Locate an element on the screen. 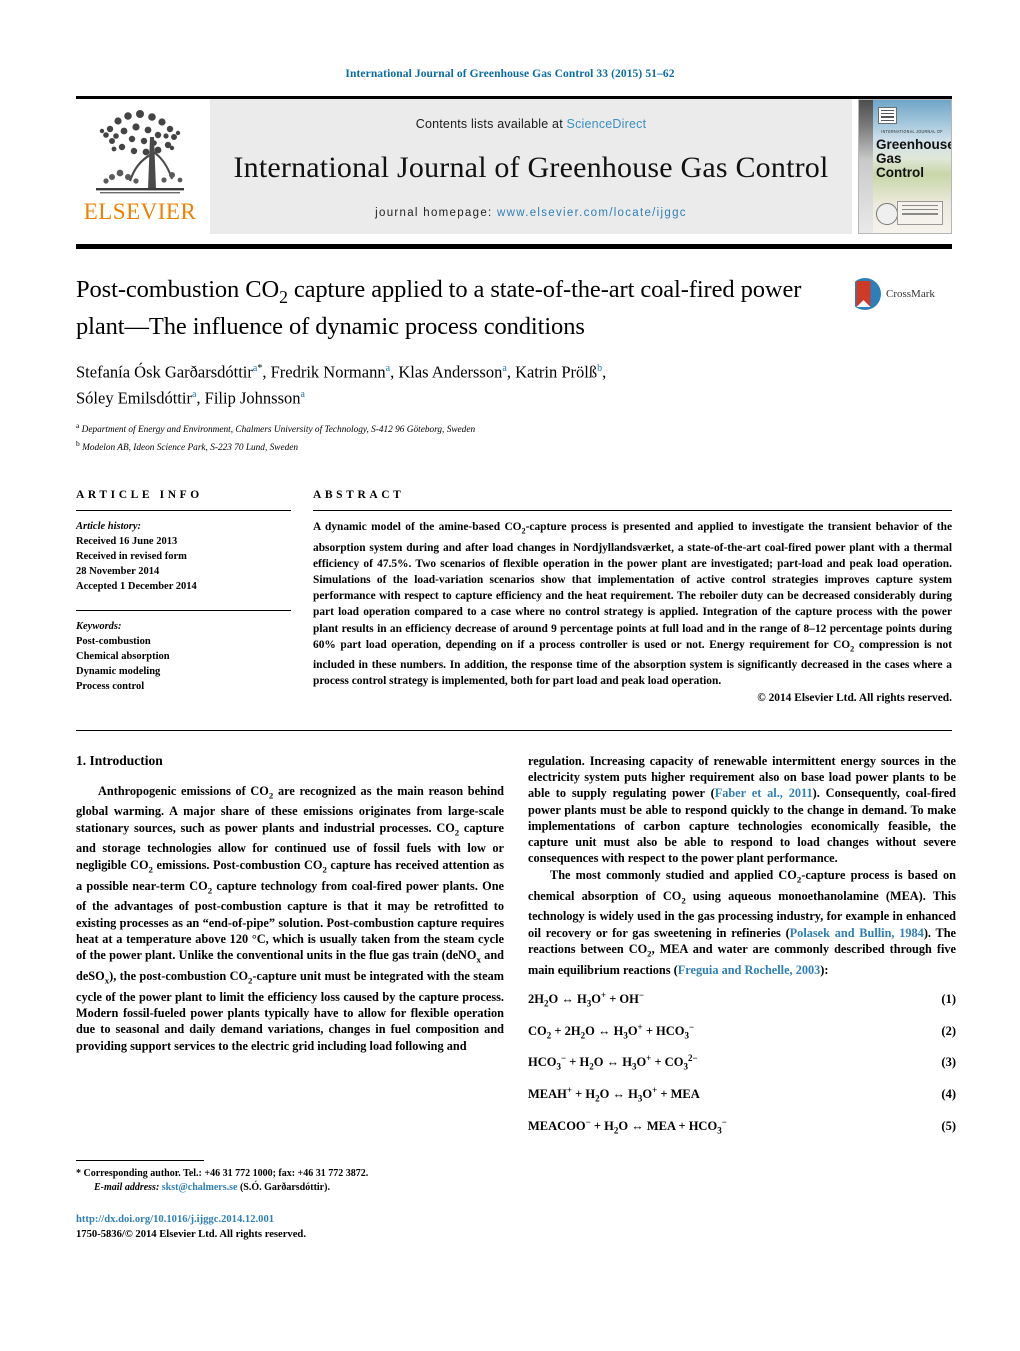 The height and width of the screenshot is (1351, 1020). footnote-rule is located at coordinates (140, 1160).